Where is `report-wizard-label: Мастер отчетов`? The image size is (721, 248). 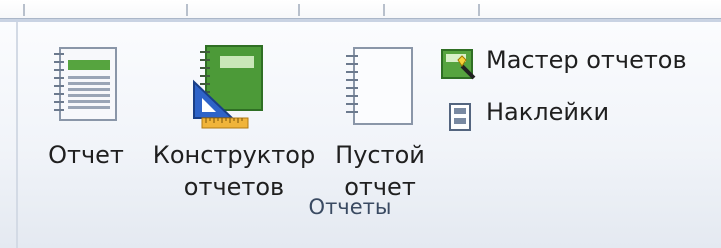
report-wizard-label: Мастер отчетов is located at coordinates (586, 60).